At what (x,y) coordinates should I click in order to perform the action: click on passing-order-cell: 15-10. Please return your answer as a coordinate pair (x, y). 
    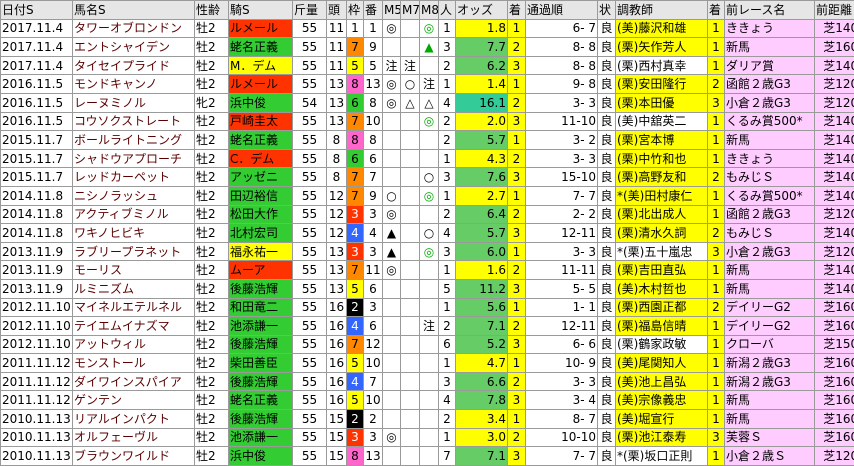
    Looking at the image, I should click on (562, 177).